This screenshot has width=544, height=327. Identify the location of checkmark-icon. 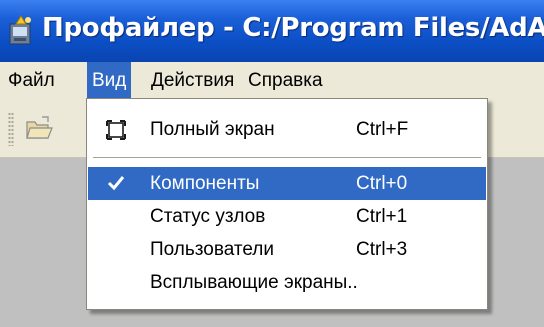
(116, 183).